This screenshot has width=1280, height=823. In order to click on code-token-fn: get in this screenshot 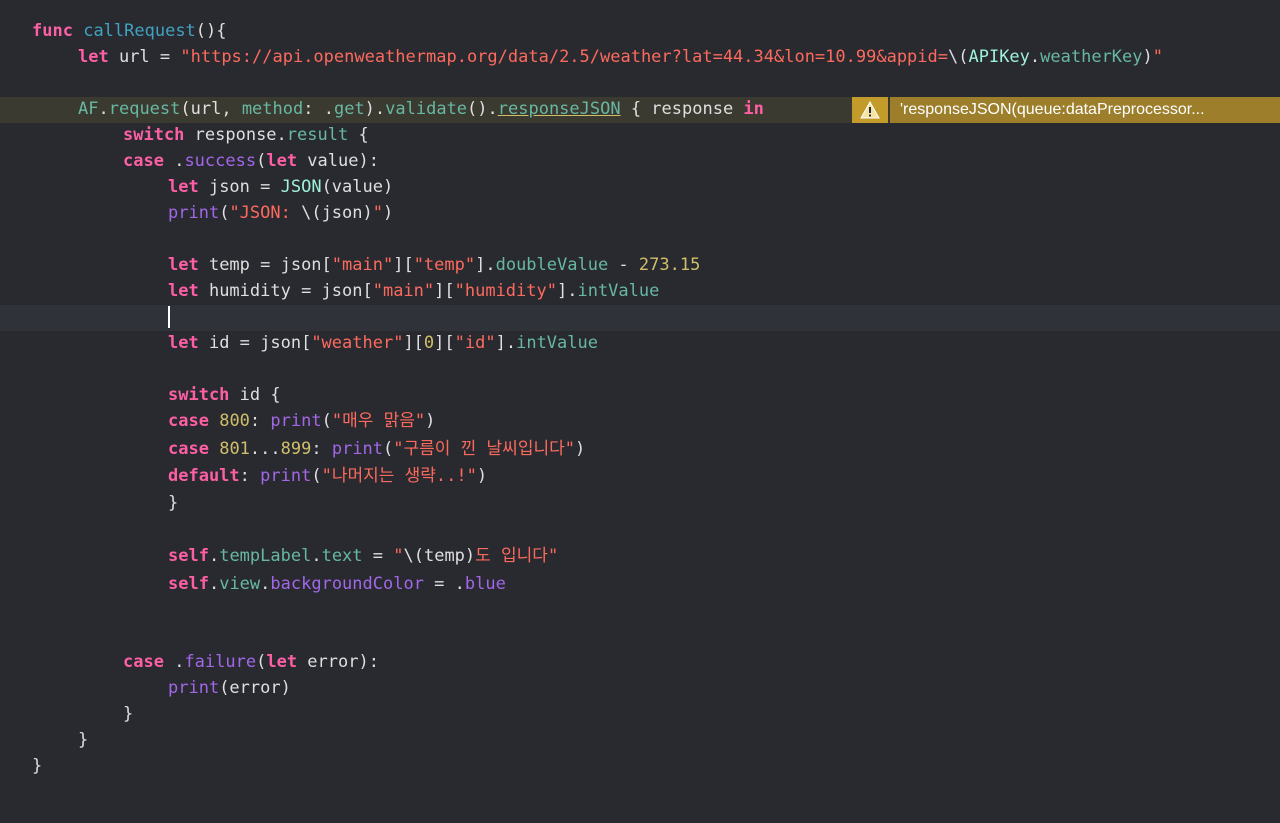, I will do `click(349, 109)`.